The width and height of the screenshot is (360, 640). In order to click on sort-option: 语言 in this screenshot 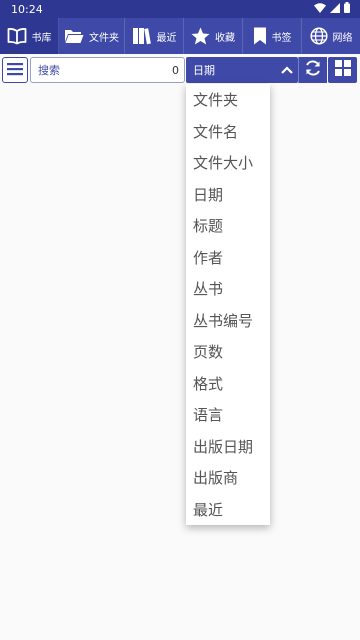, I will do `click(228, 415)`.